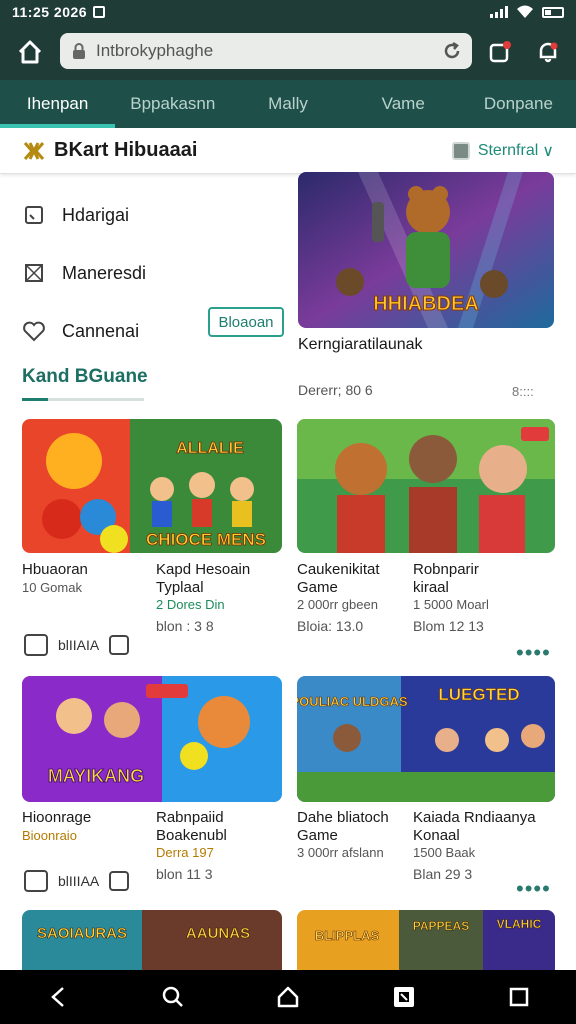 The height and width of the screenshot is (1024, 576). I want to click on back-icon, so click(58, 997).